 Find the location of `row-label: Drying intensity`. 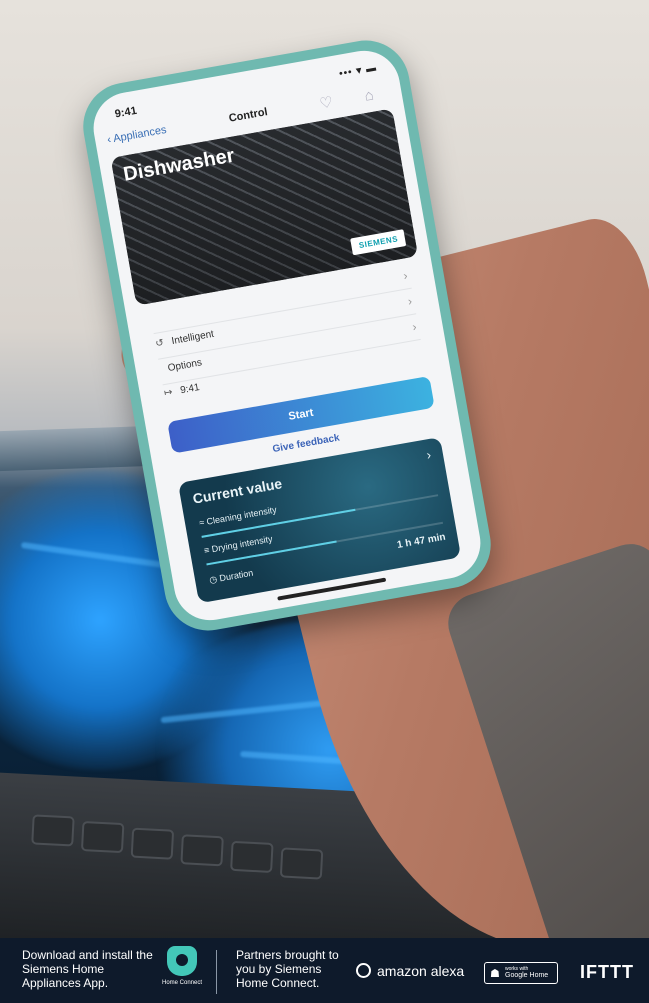

row-label: Drying intensity is located at coordinates (242, 544).